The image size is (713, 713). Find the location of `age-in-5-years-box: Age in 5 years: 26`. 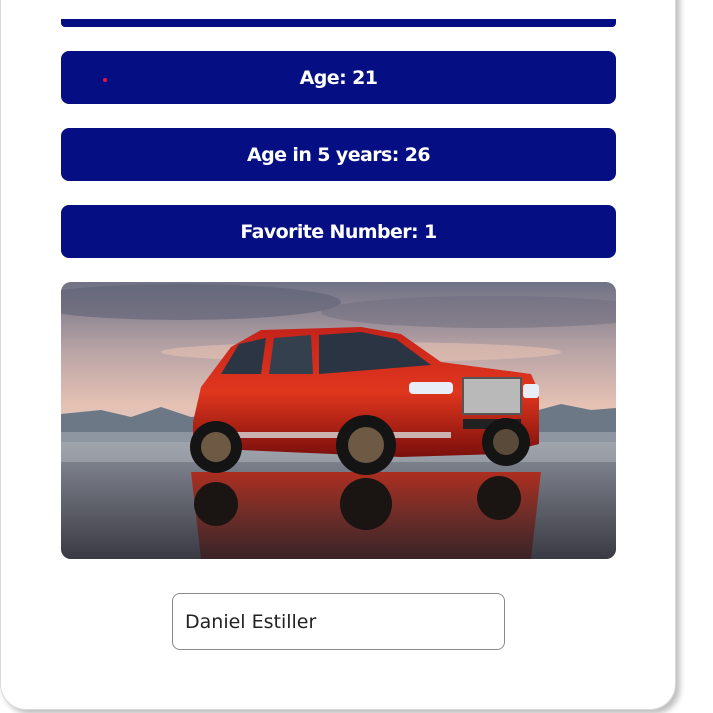

age-in-5-years-box: Age in 5 years: 26 is located at coordinates (338, 154).